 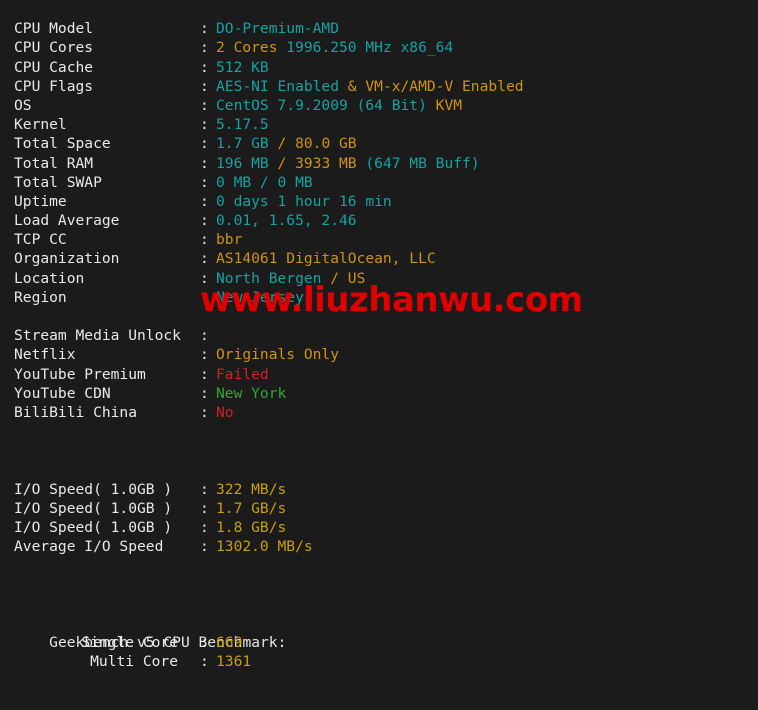 I want to click on info-row-label: BiliBili China, so click(x=76, y=412).